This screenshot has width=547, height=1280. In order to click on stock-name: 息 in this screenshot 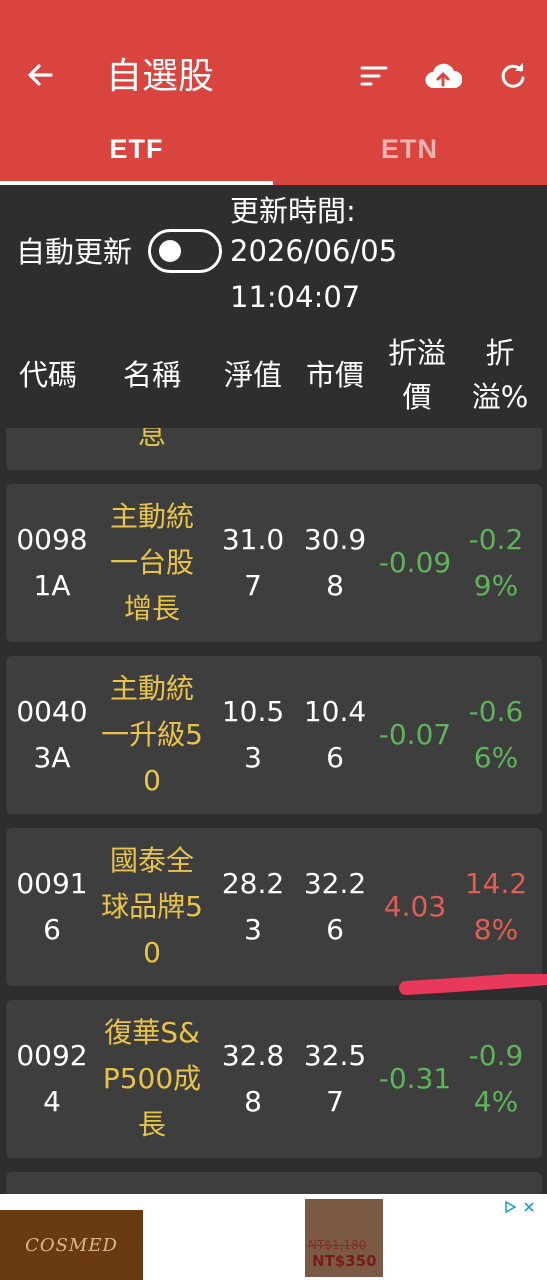, I will do `click(151, 439)`.